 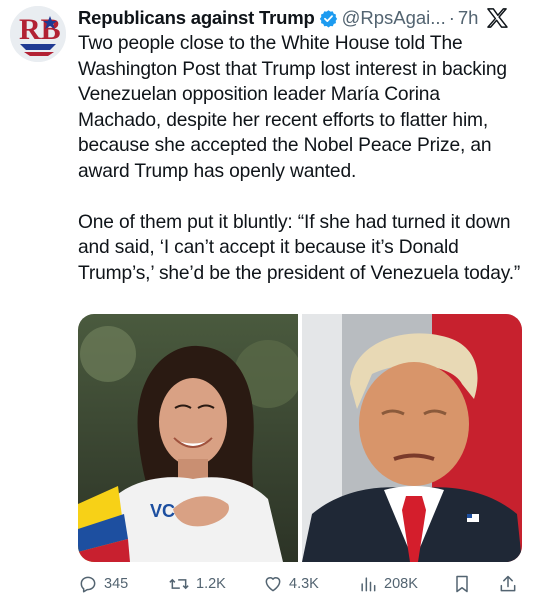 What do you see at coordinates (211, 584) in the screenshot?
I see `repost-count: 1.2K` at bounding box center [211, 584].